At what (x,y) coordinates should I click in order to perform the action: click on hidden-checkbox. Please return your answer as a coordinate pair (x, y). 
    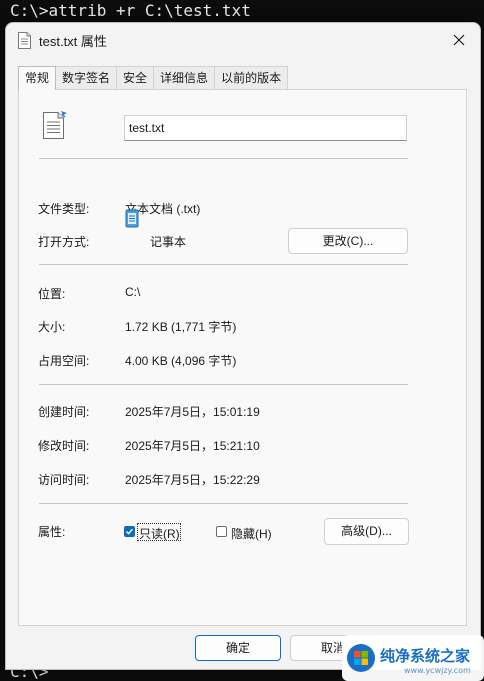
    Looking at the image, I should click on (221, 531).